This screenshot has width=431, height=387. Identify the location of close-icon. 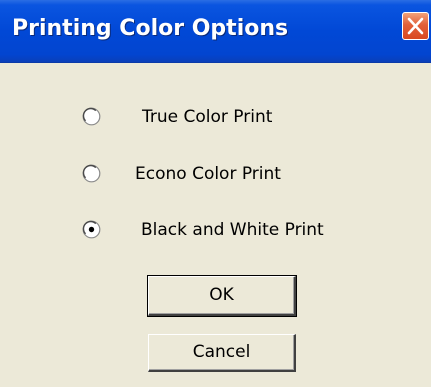
(415, 26).